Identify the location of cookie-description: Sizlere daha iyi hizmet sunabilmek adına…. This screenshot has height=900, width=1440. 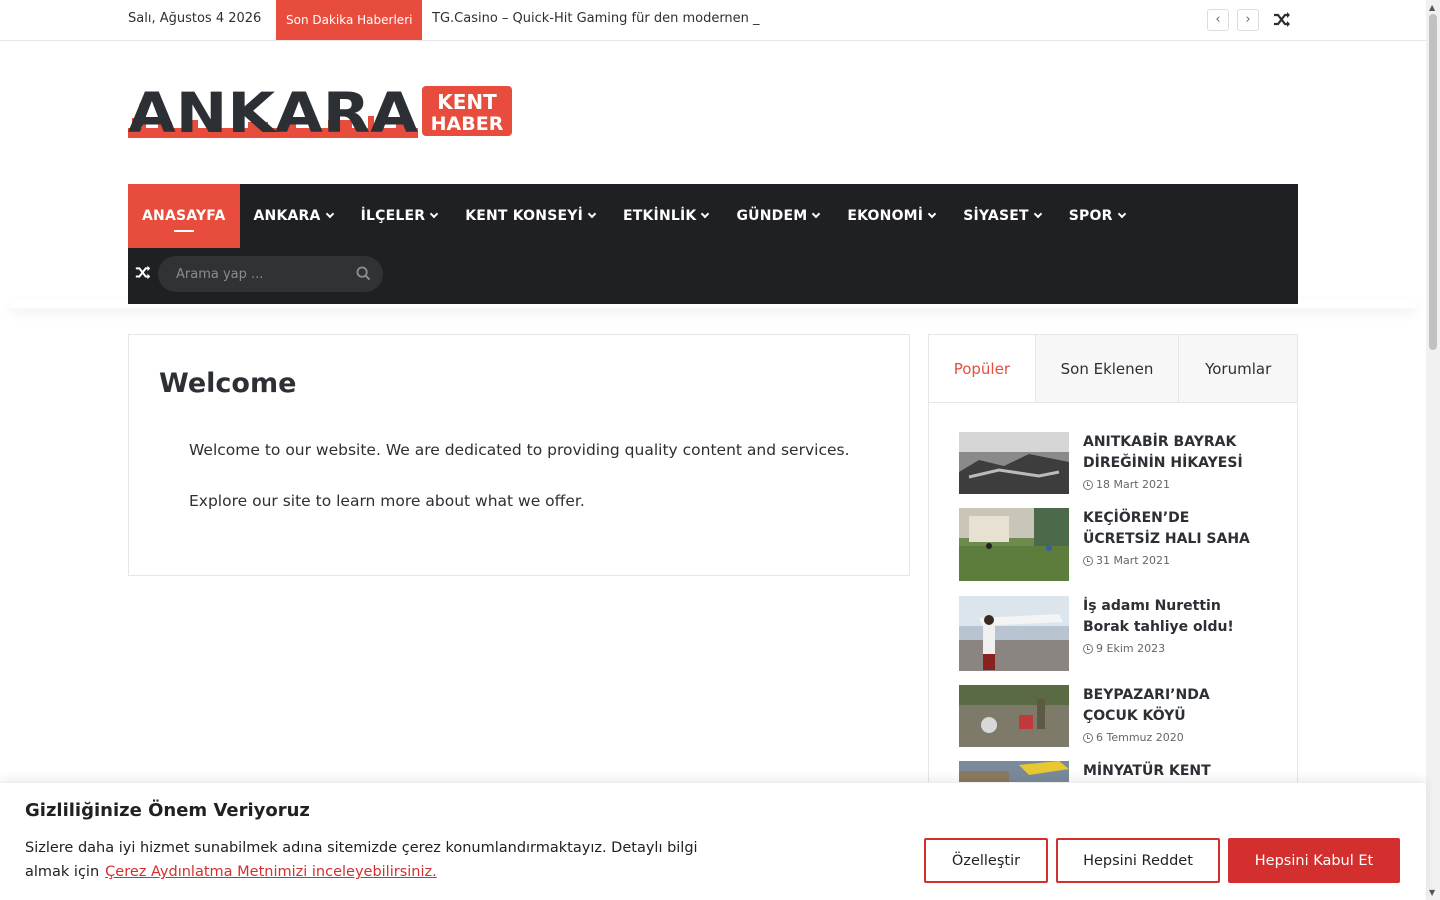
(385, 860).